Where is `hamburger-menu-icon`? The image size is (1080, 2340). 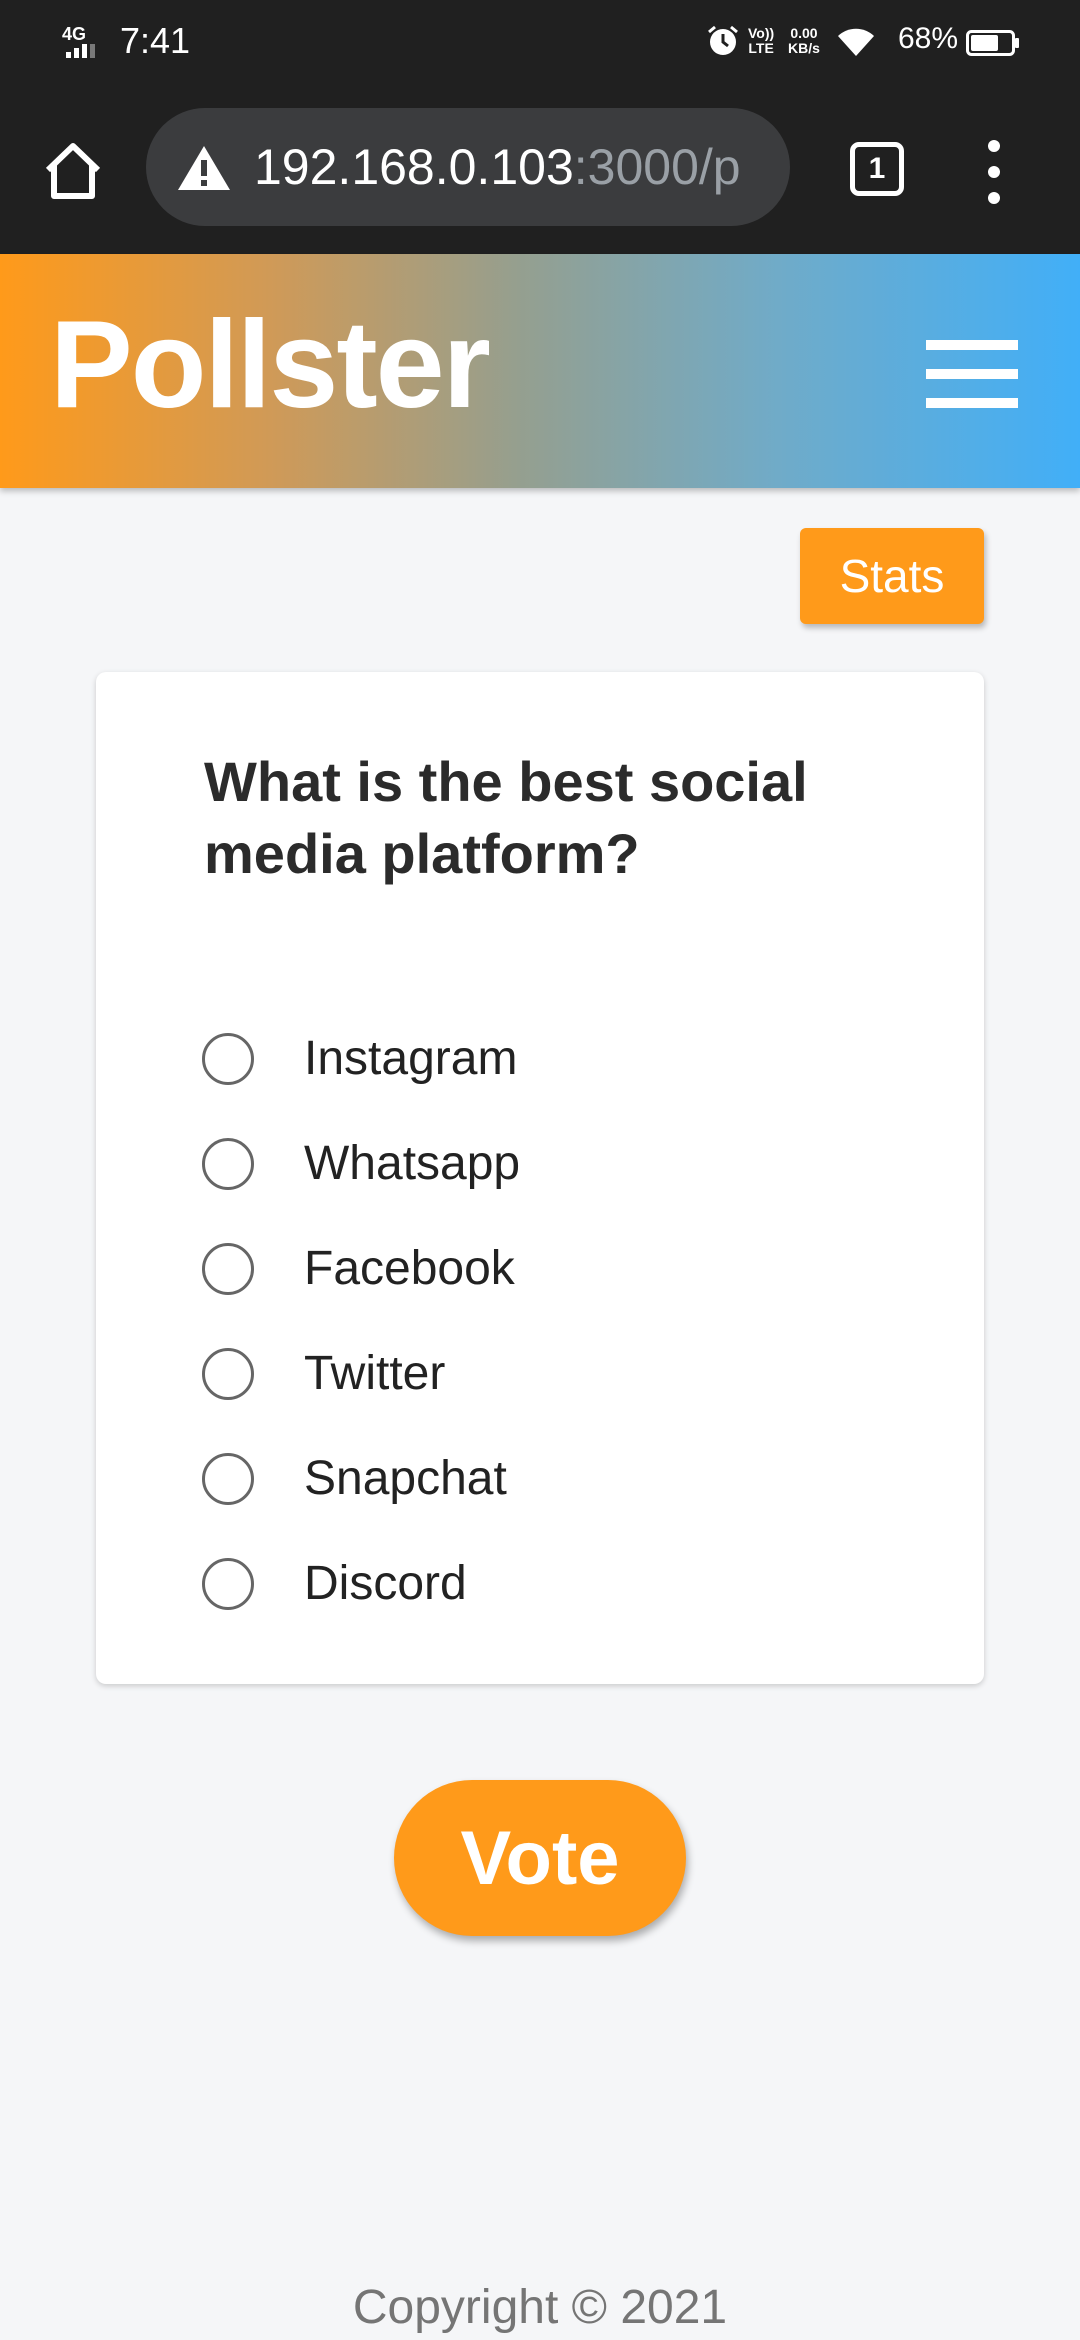 hamburger-menu-icon is located at coordinates (972, 374).